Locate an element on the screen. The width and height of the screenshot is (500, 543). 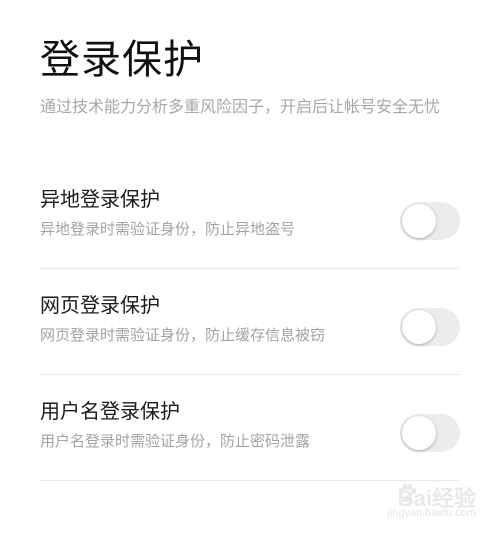
web-login-protection-toggle is located at coordinates (430, 327).